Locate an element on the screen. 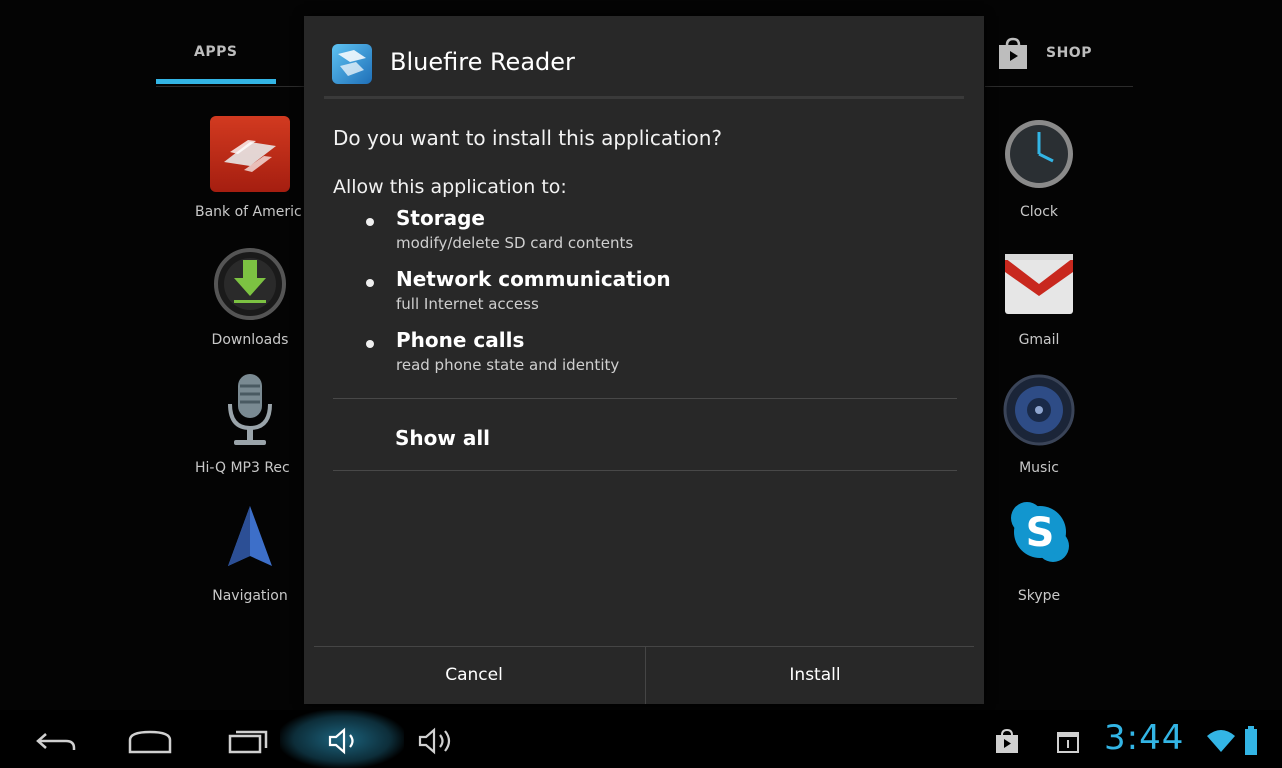 The width and height of the screenshot is (1282, 768). speaker-icon is located at coordinates (1039, 410).